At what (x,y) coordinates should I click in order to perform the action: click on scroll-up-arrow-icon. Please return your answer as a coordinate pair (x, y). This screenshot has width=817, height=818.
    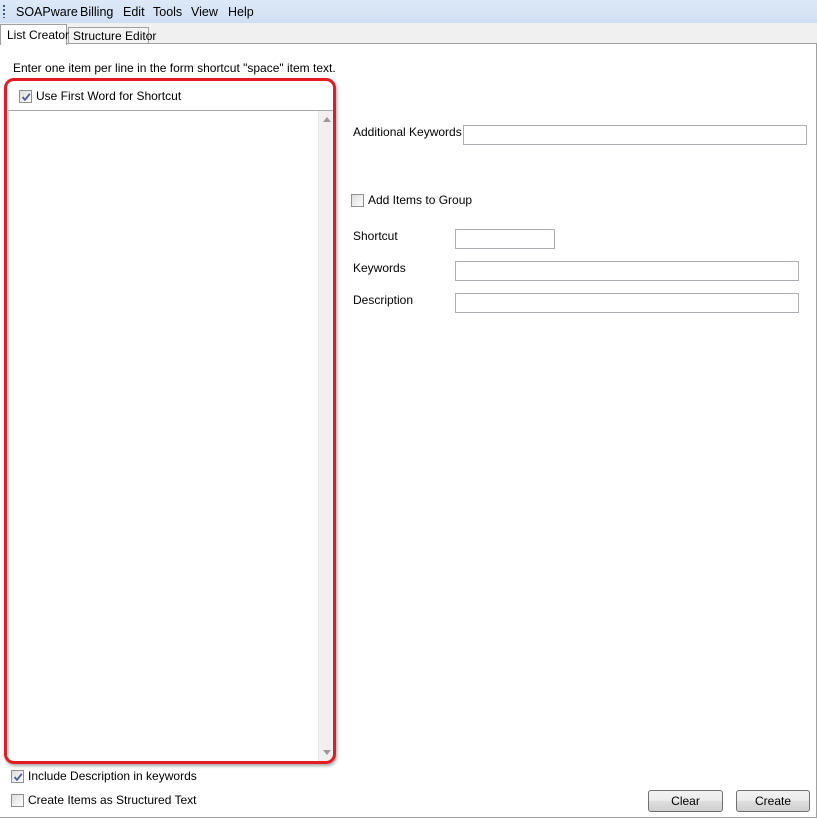
    Looking at the image, I should click on (327, 119).